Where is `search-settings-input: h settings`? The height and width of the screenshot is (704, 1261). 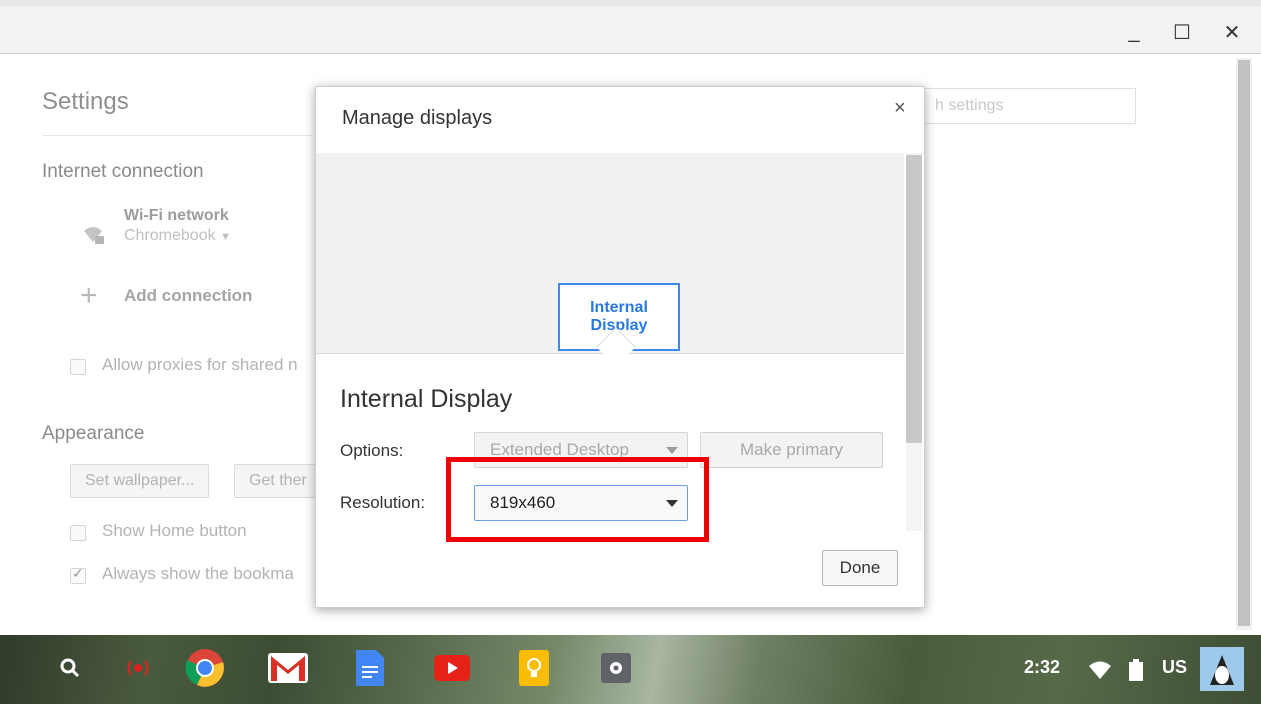 search-settings-input: h settings is located at coordinates (1025, 106).